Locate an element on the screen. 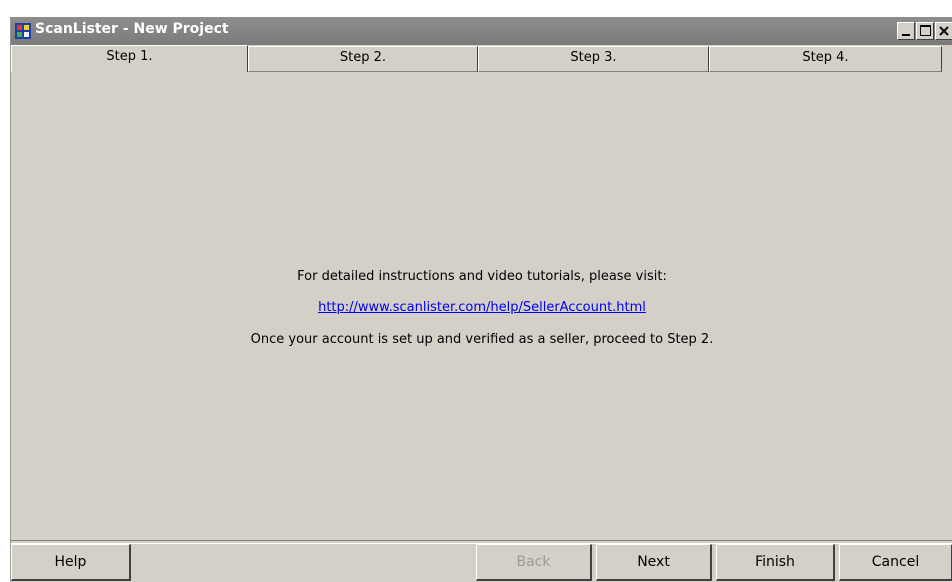 This screenshot has height=582, width=952. maximize-icon is located at coordinates (925, 31).